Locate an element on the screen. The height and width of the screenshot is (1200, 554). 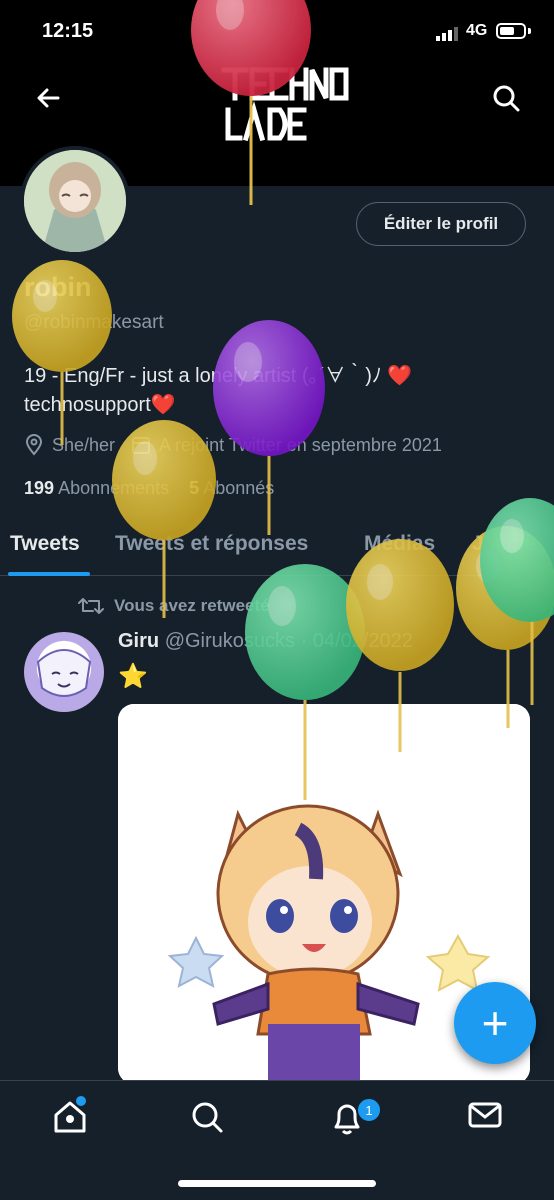
followers-link: 5 Abonnés is located at coordinates (231, 488).